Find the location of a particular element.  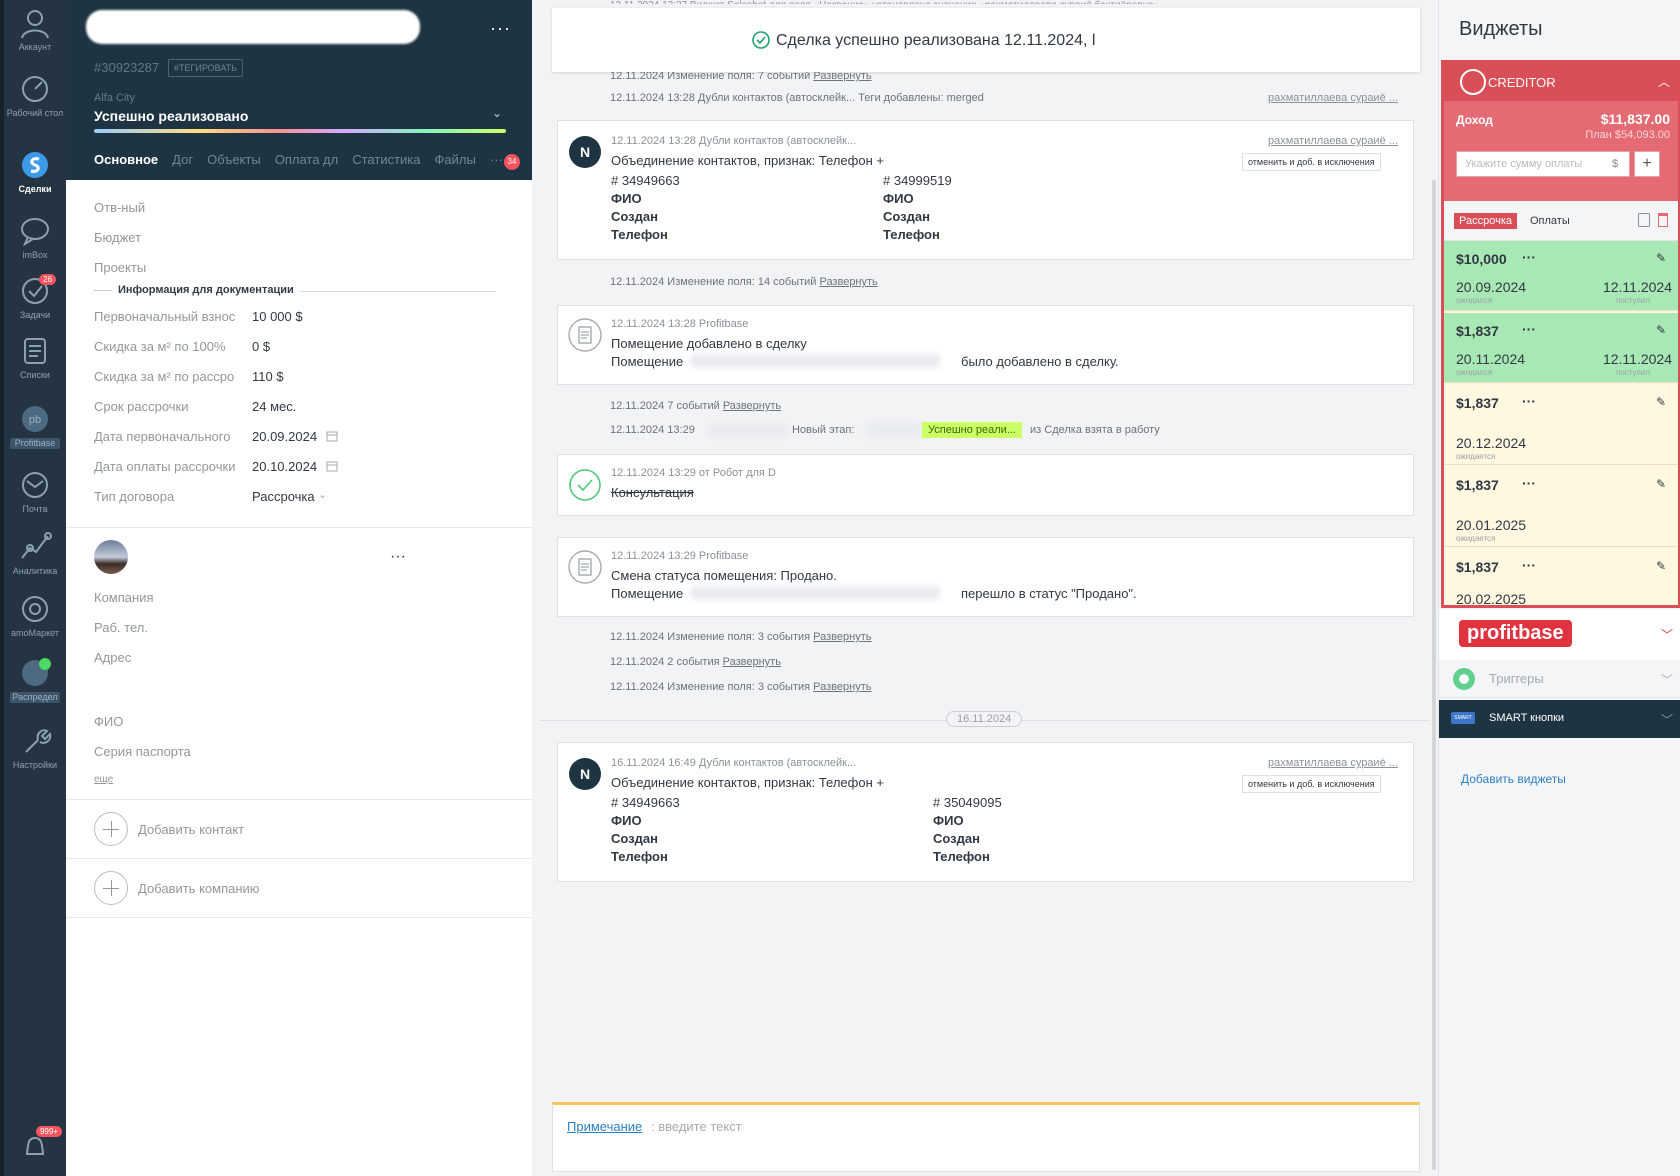

trash-icon is located at coordinates (1663, 220).